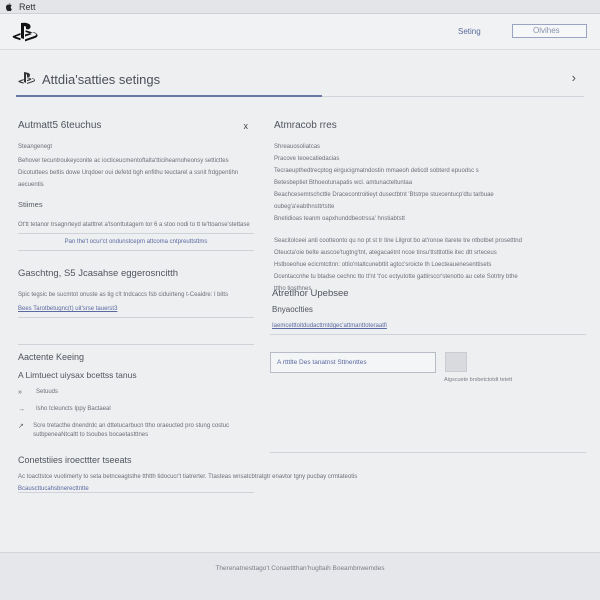 Image resolution: width=600 pixels, height=600 pixels. Describe the element at coordinates (30, 204) in the screenshot. I see `statues-title: Stiimes` at that location.